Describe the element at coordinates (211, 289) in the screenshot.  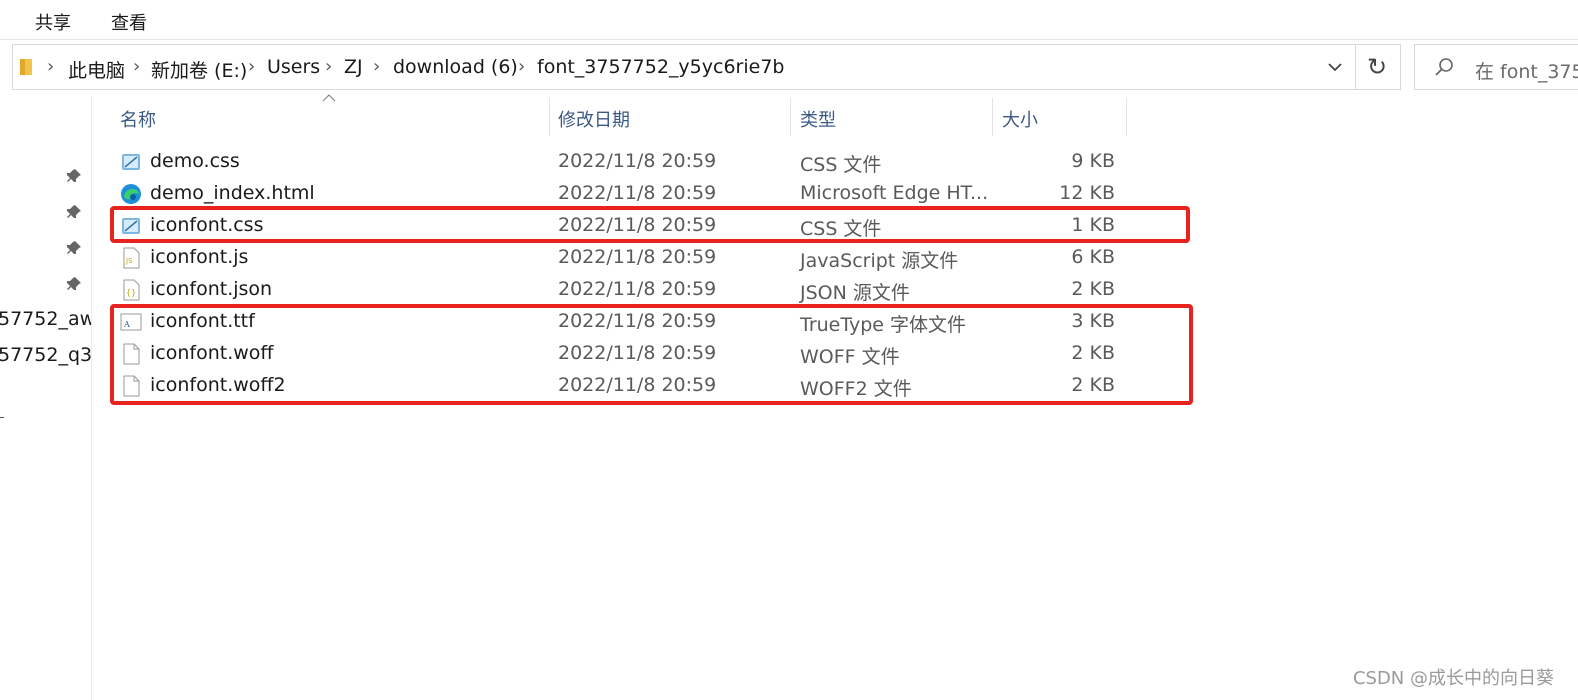
I see `file-name: iconfont.json` at that location.